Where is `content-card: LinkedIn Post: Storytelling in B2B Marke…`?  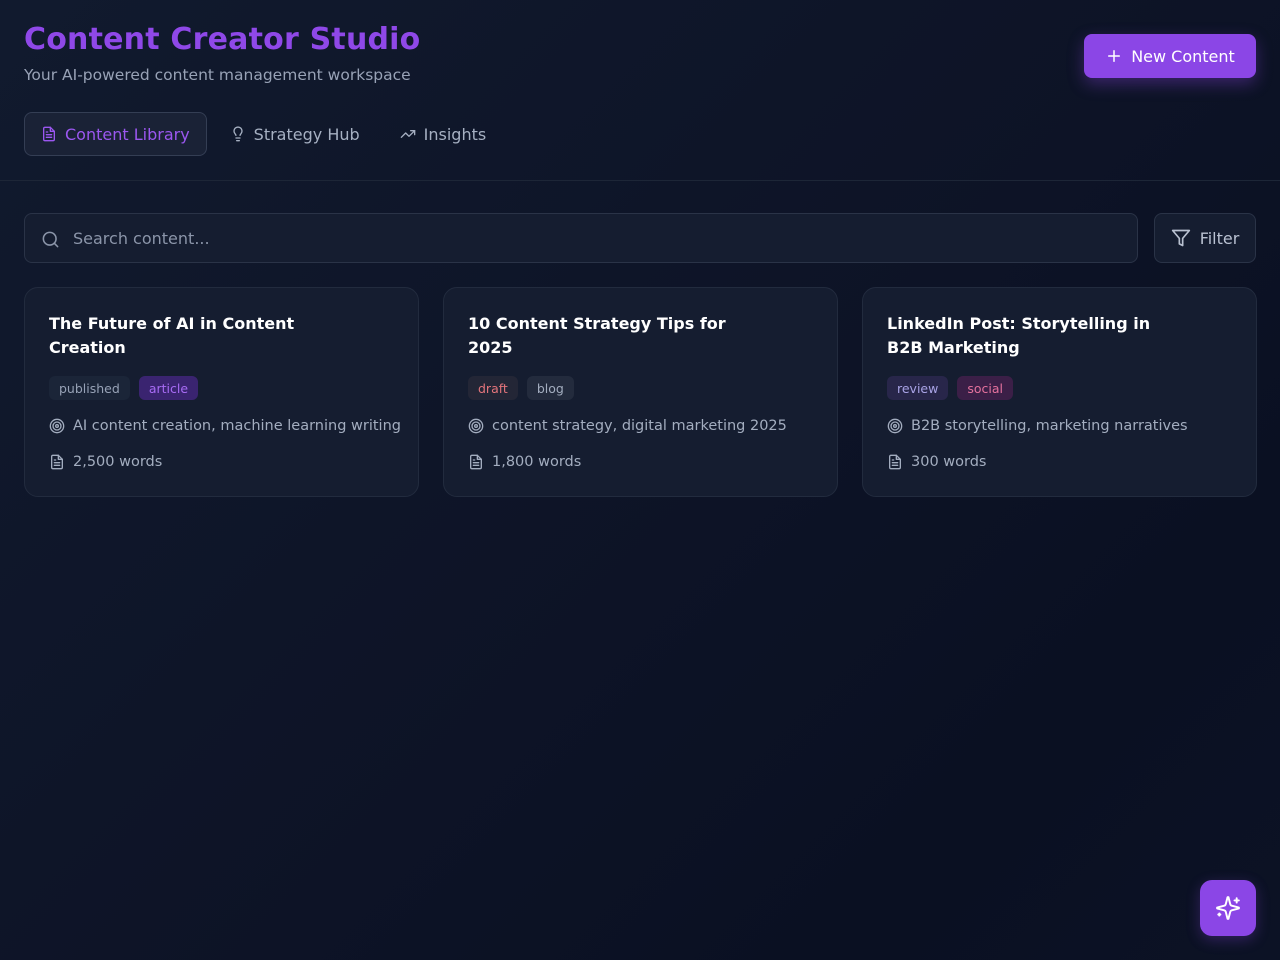 content-card: LinkedIn Post: Storytelling in B2B Marke… is located at coordinates (1059, 392).